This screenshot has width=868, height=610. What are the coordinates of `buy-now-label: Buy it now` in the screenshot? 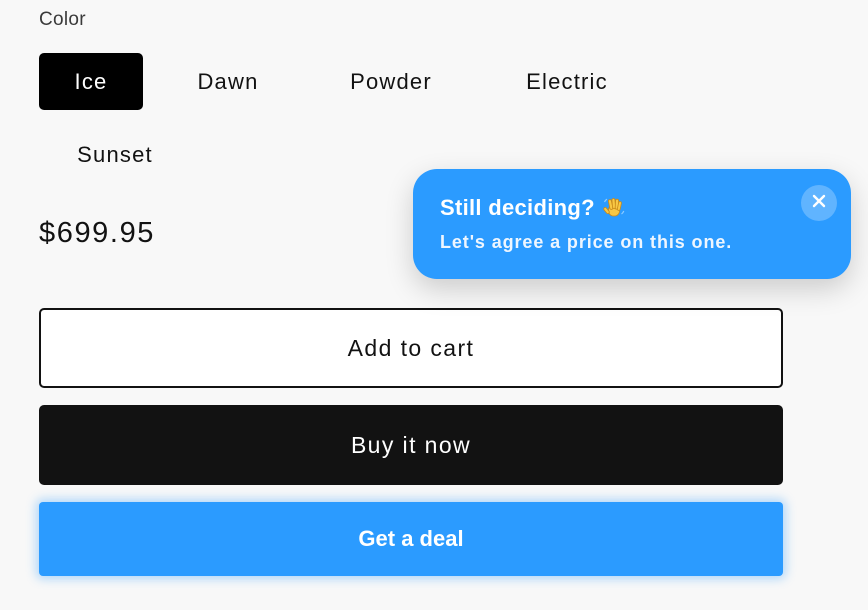 It's located at (411, 444).